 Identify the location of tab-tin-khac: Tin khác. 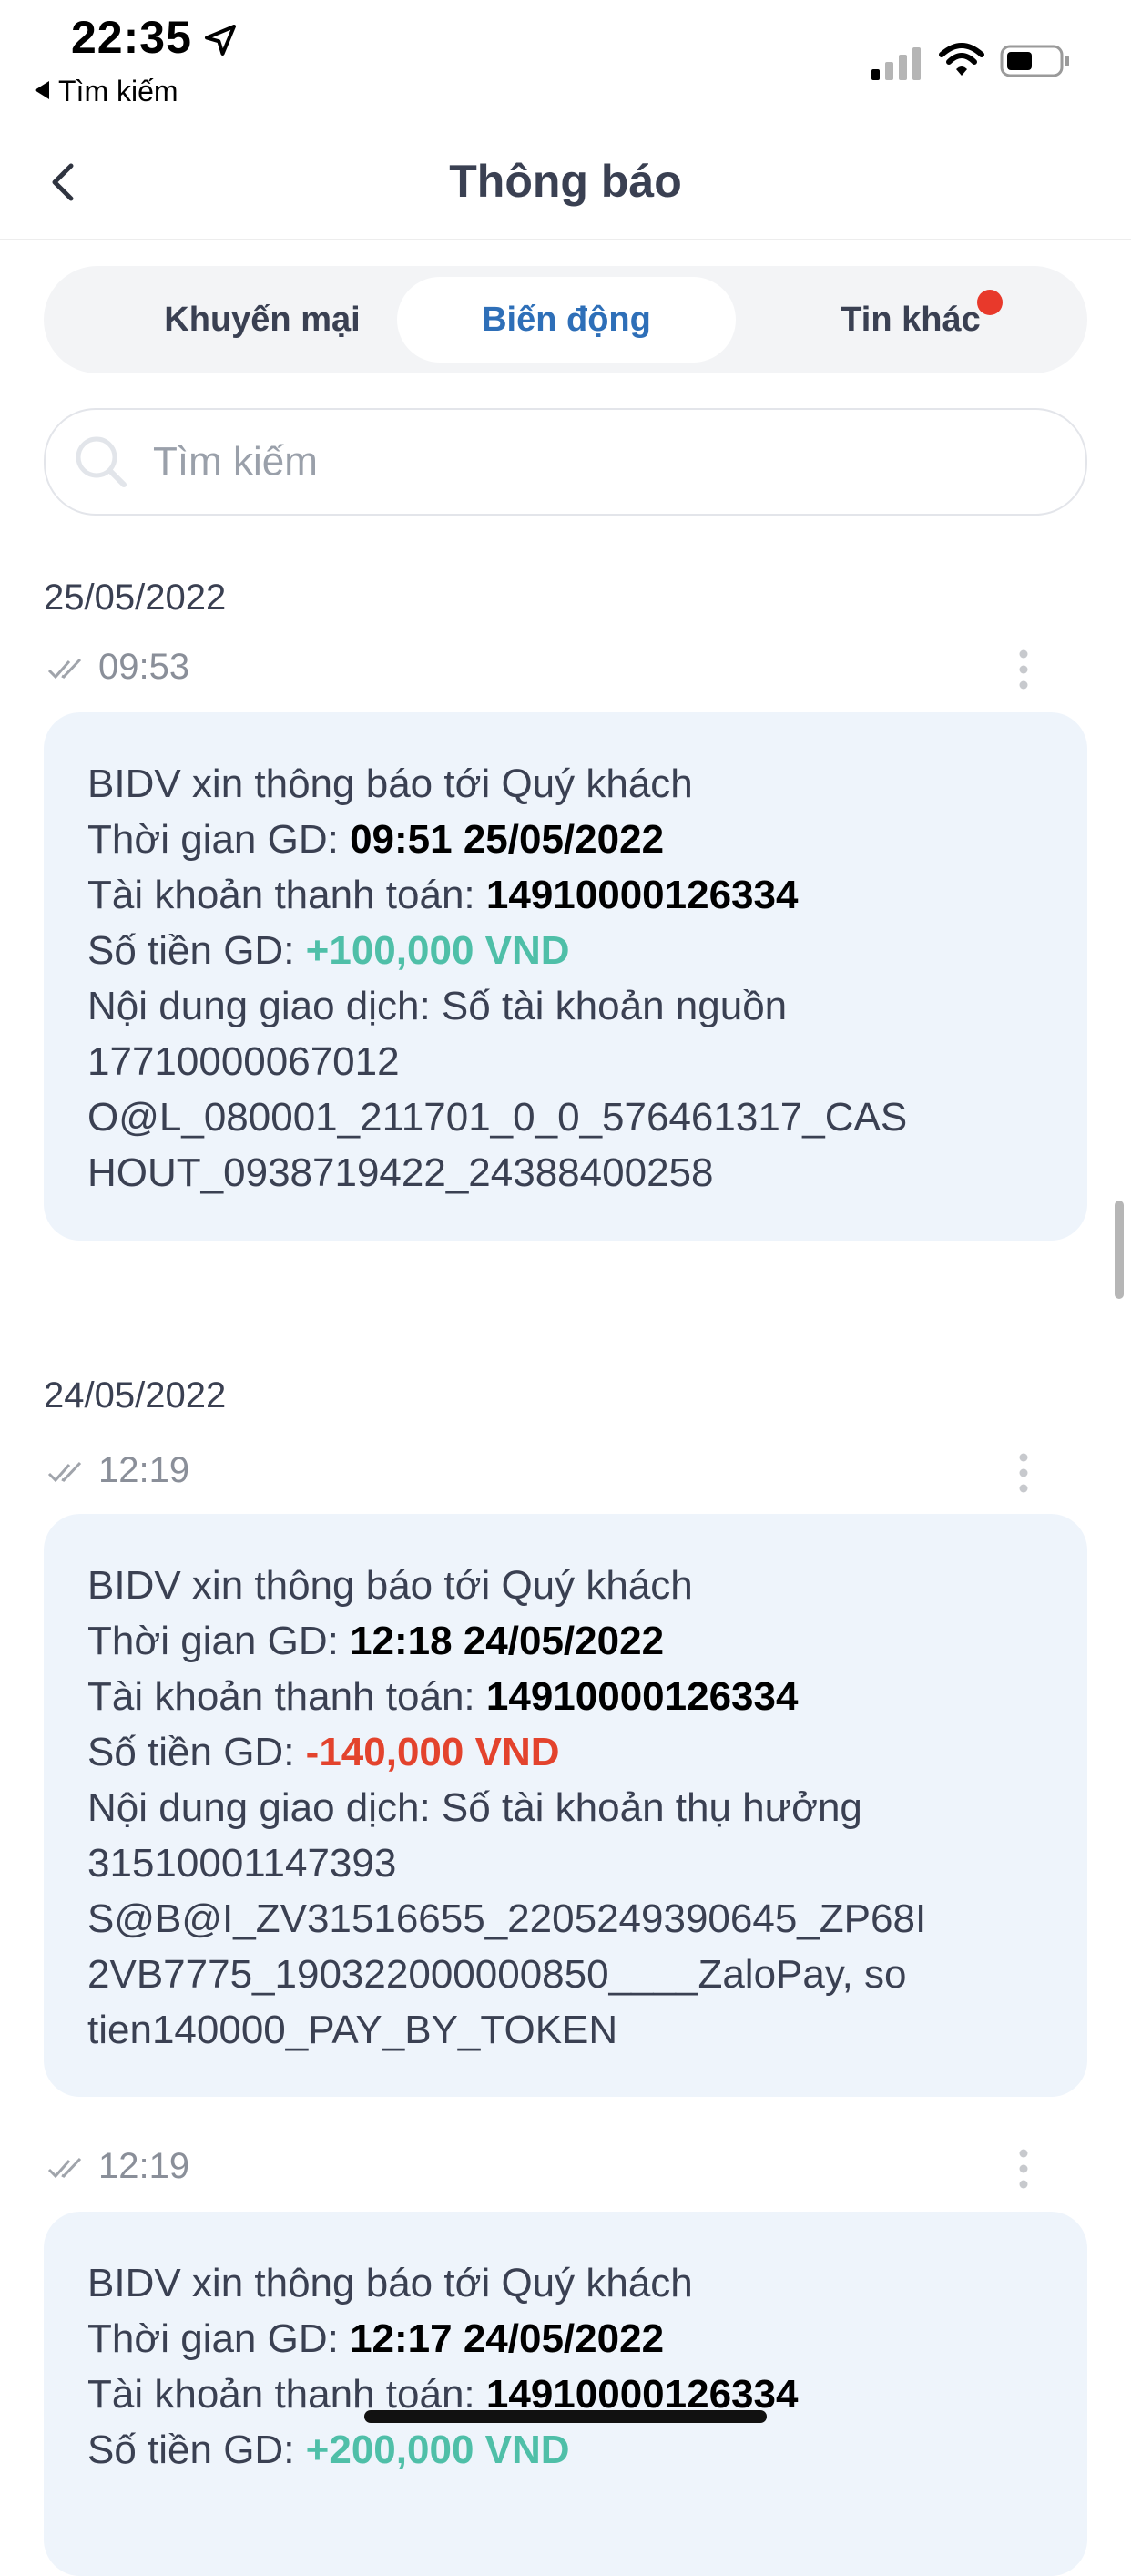
(911, 320).